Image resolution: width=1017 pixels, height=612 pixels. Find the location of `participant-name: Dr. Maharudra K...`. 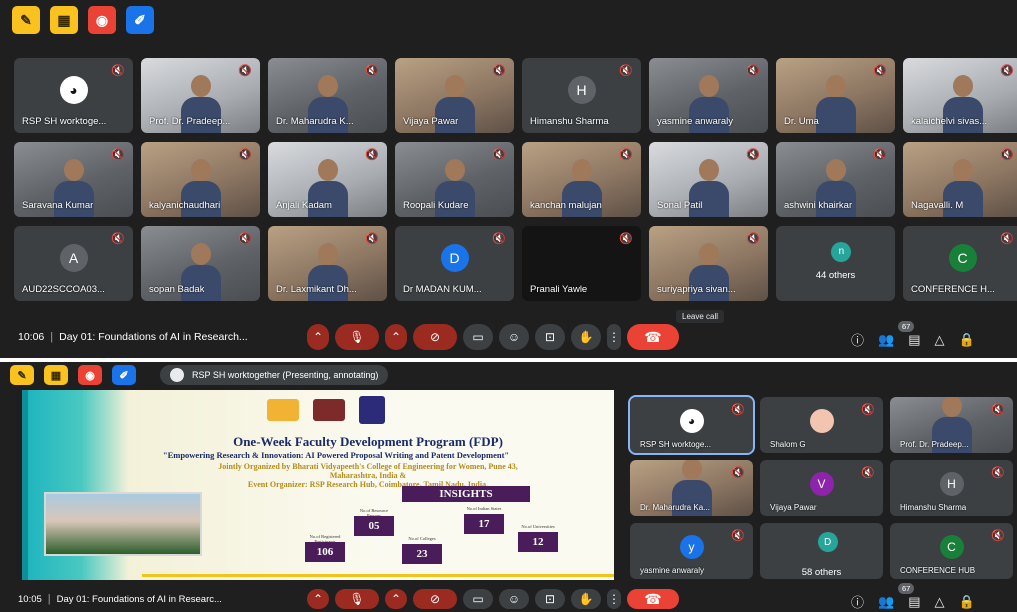

participant-name: Dr. Maharudra K... is located at coordinates (315, 121).